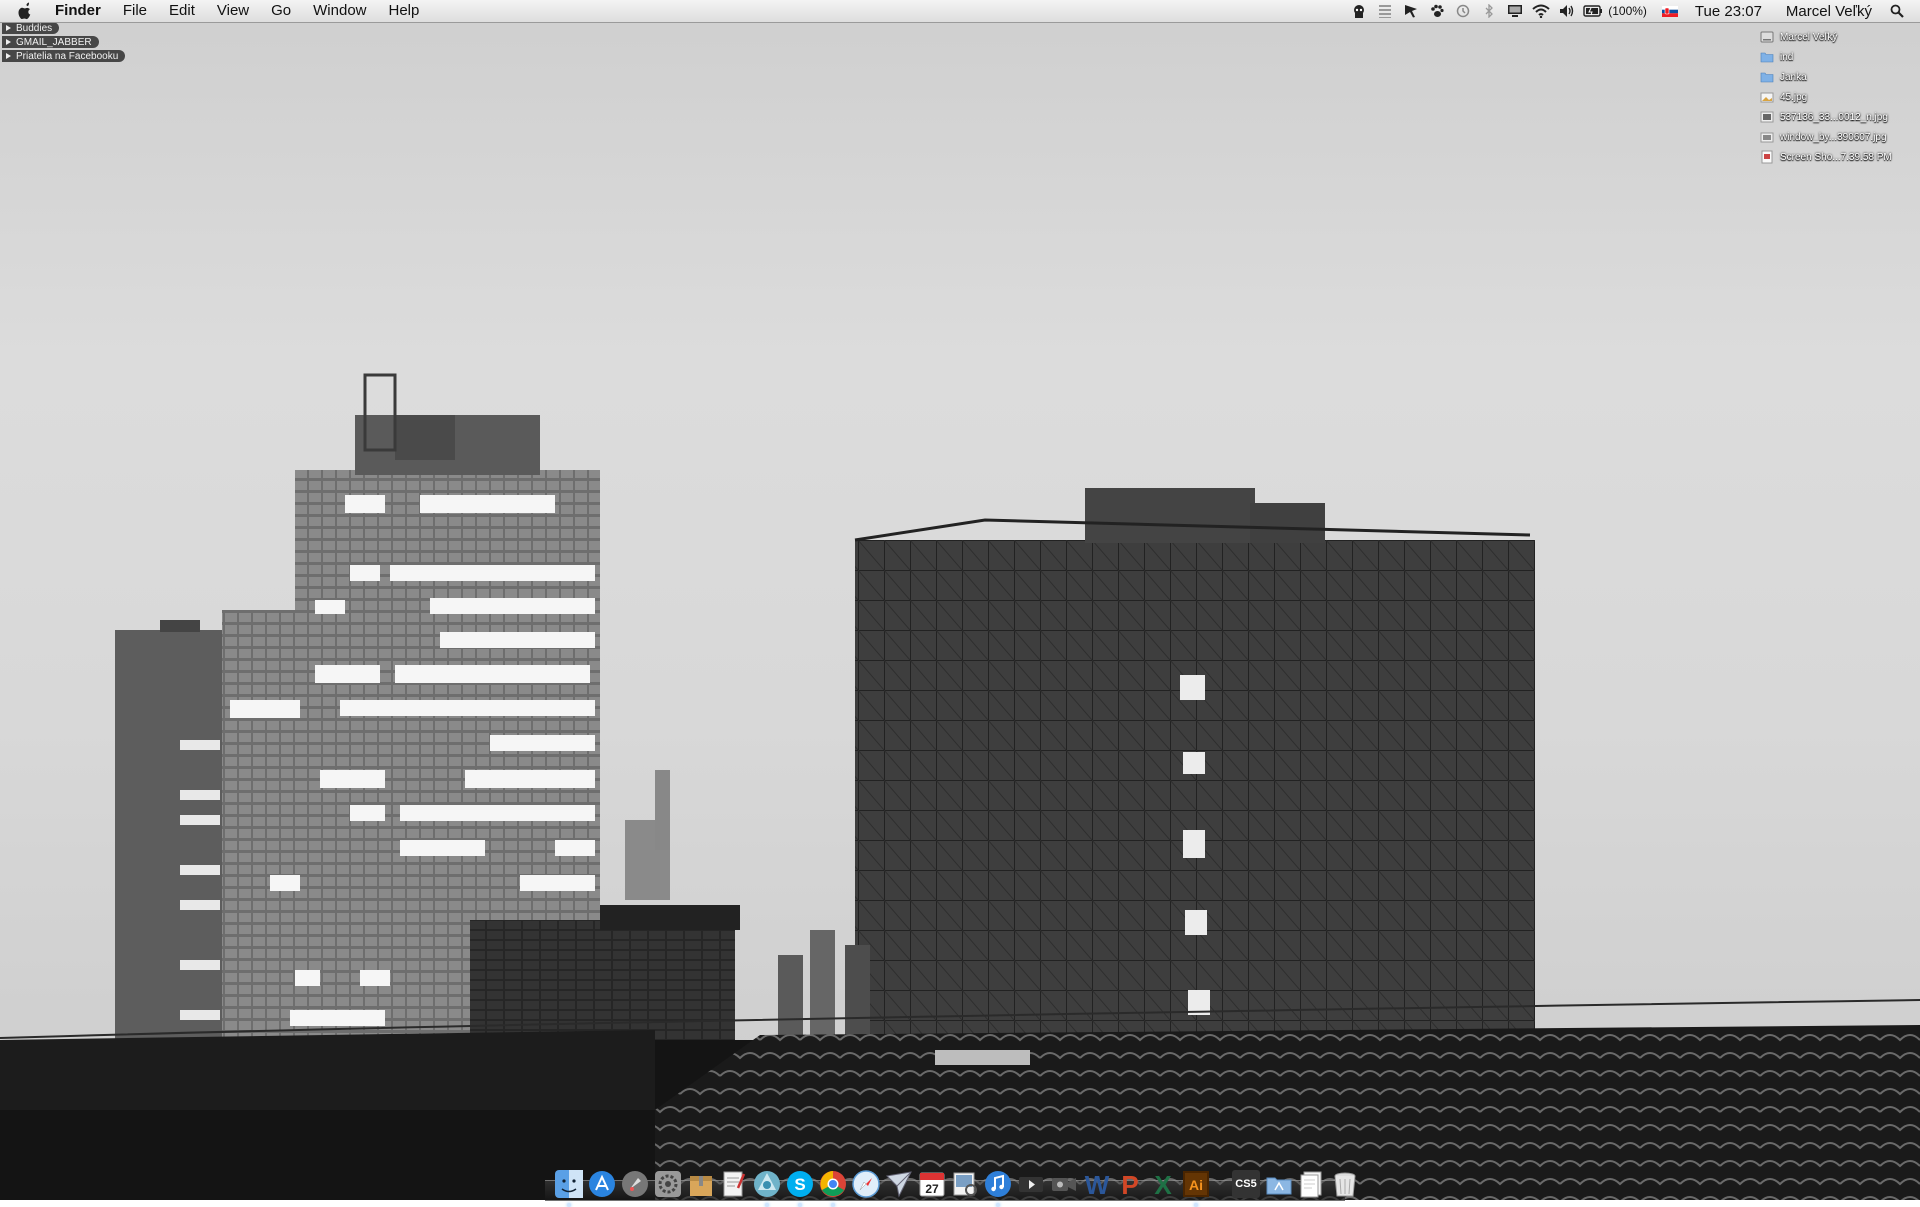 This screenshot has width=1920, height=1207. Describe the element at coordinates (1835, 77) in the screenshot. I see `desktop-item-folder-janka: Janka` at that location.